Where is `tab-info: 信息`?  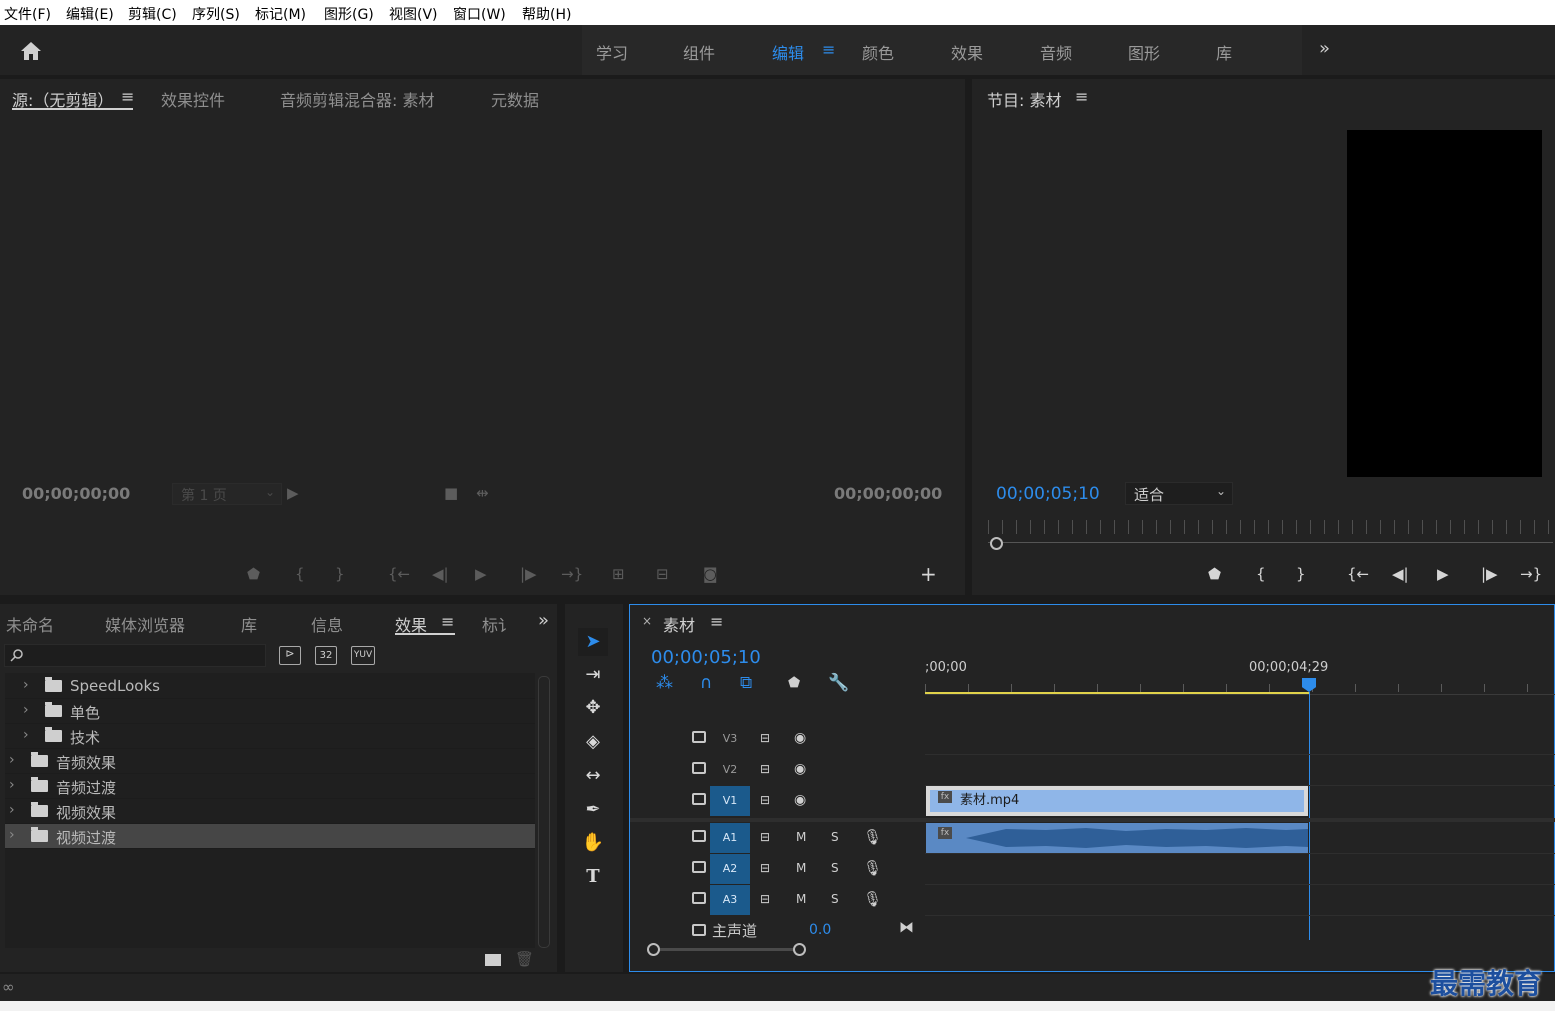 tab-info: 信息 is located at coordinates (327, 624).